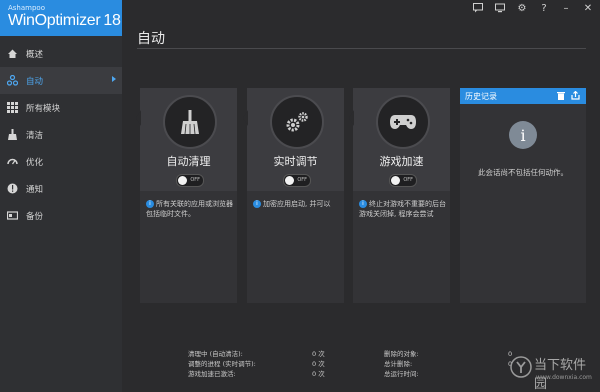  I want to click on app-brand: Ashampoo WinOptimizer 18, so click(61, 18).